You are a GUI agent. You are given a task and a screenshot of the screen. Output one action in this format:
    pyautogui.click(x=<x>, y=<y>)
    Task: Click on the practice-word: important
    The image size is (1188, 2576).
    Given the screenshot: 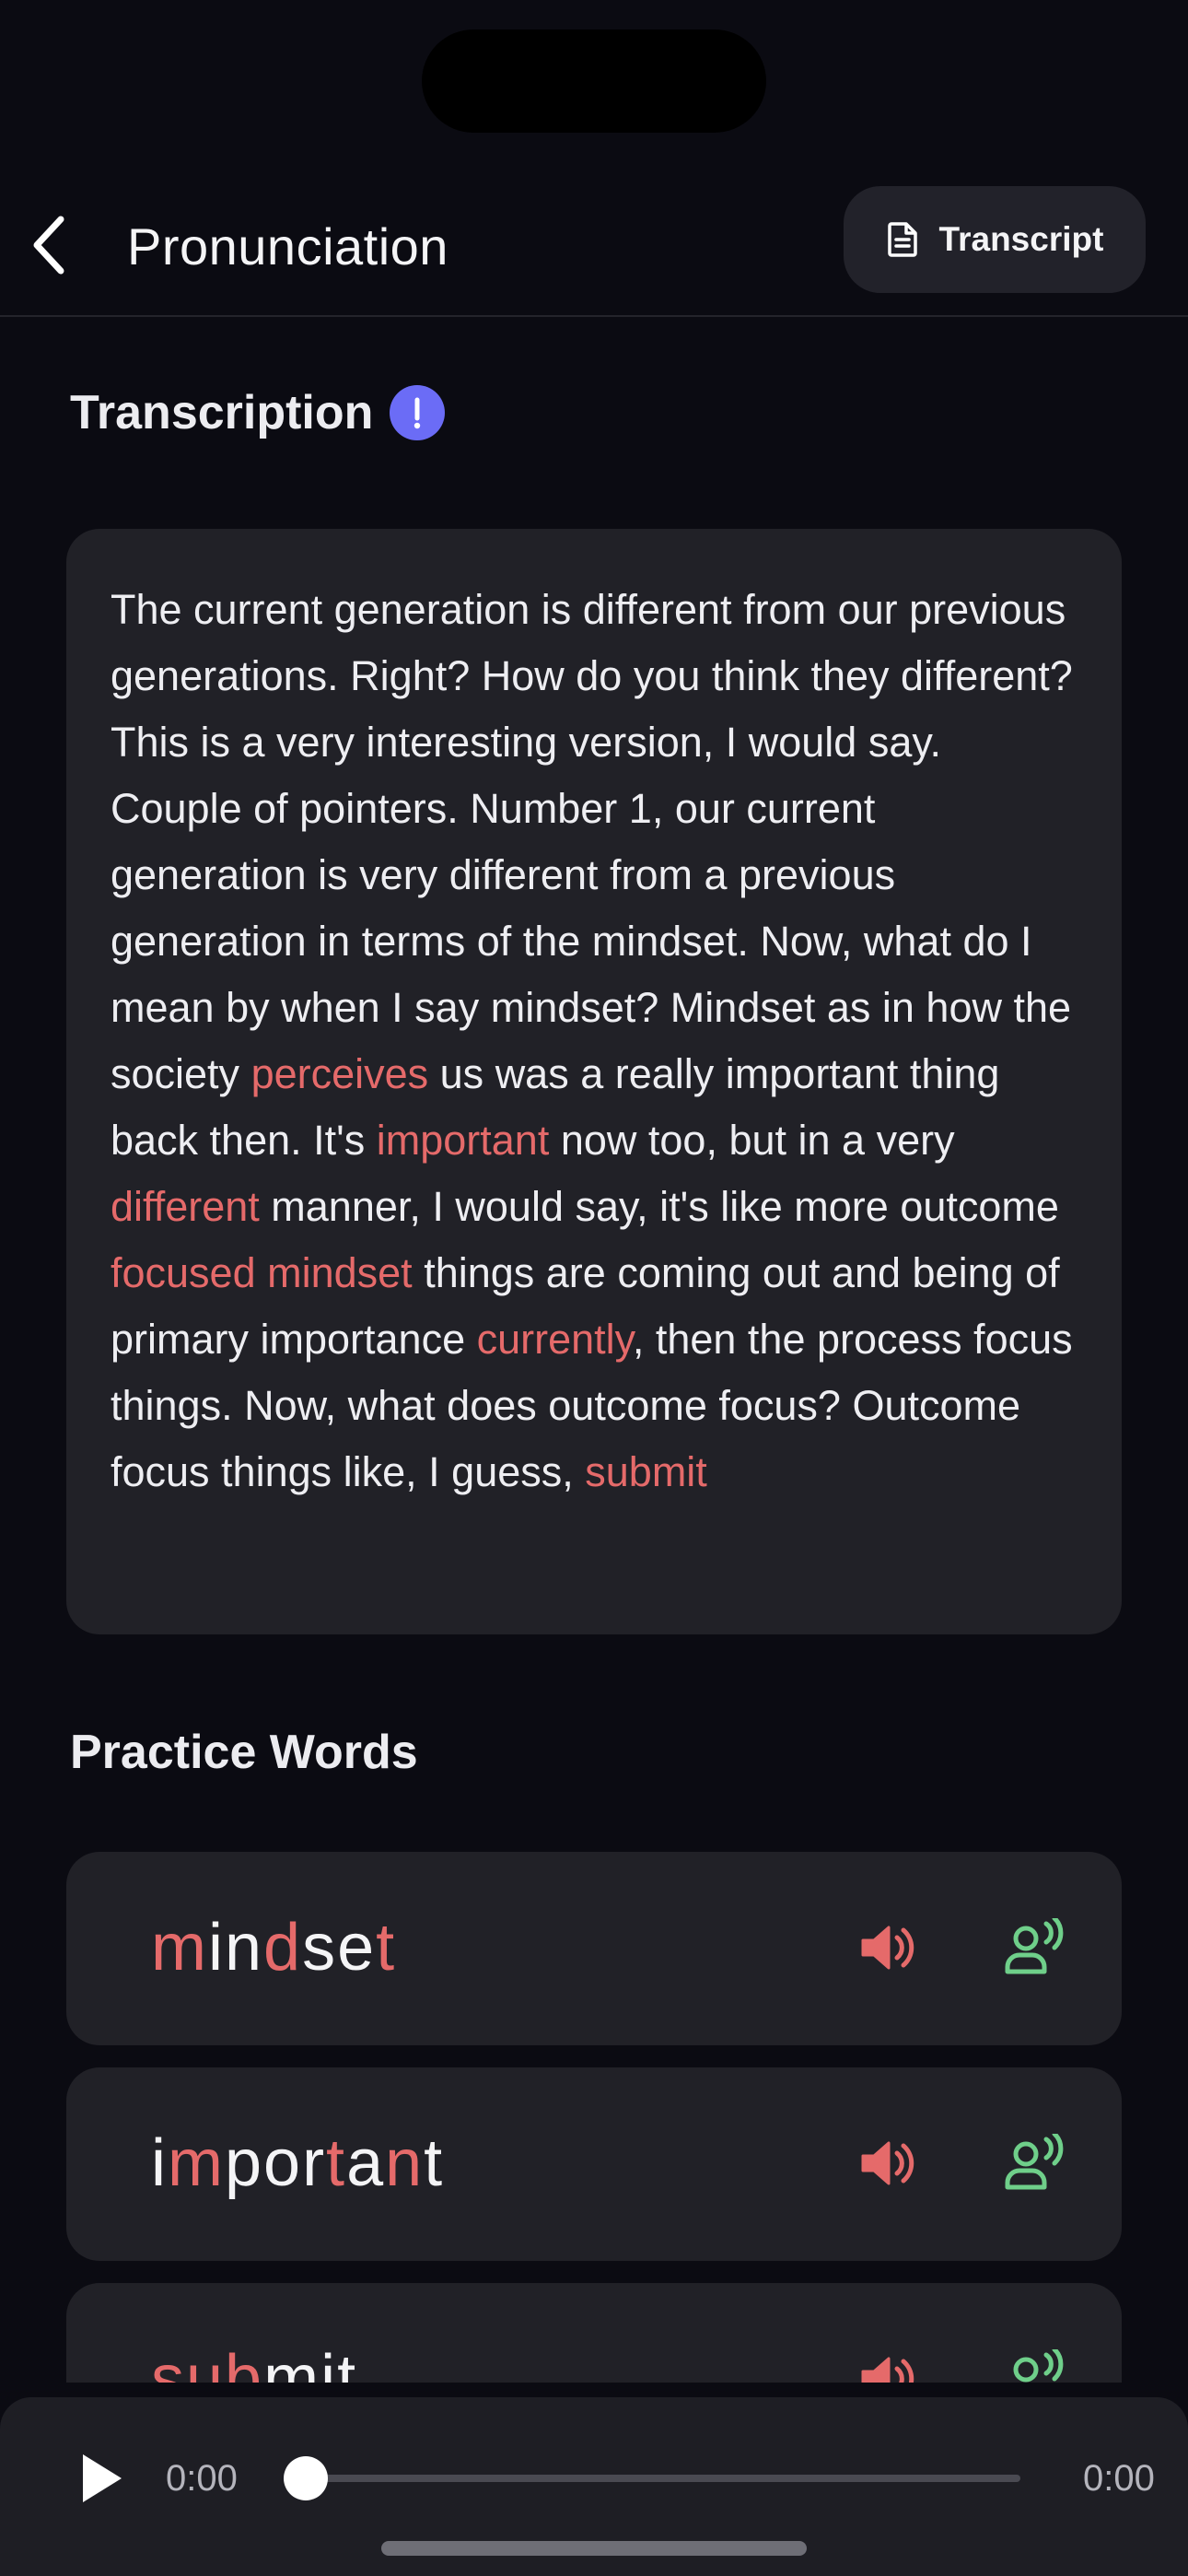 What is the action you would take?
    pyautogui.click(x=297, y=2163)
    